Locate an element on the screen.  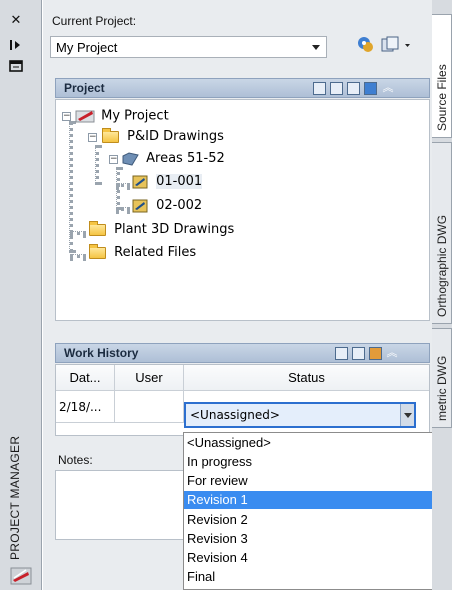
tree-item-plant3d: Plant 3D Drawings is located at coordinates (152, 230).